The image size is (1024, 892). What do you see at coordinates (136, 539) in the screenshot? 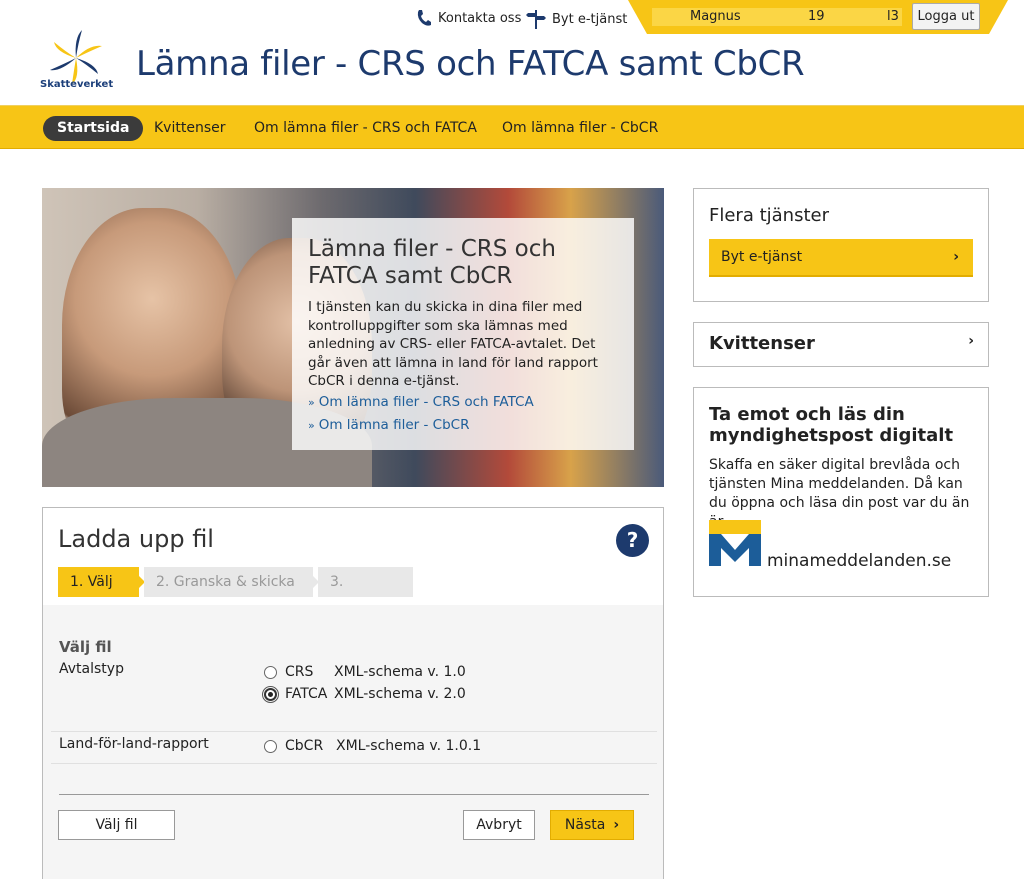
I see `upload-title: Ladda upp fil` at bounding box center [136, 539].